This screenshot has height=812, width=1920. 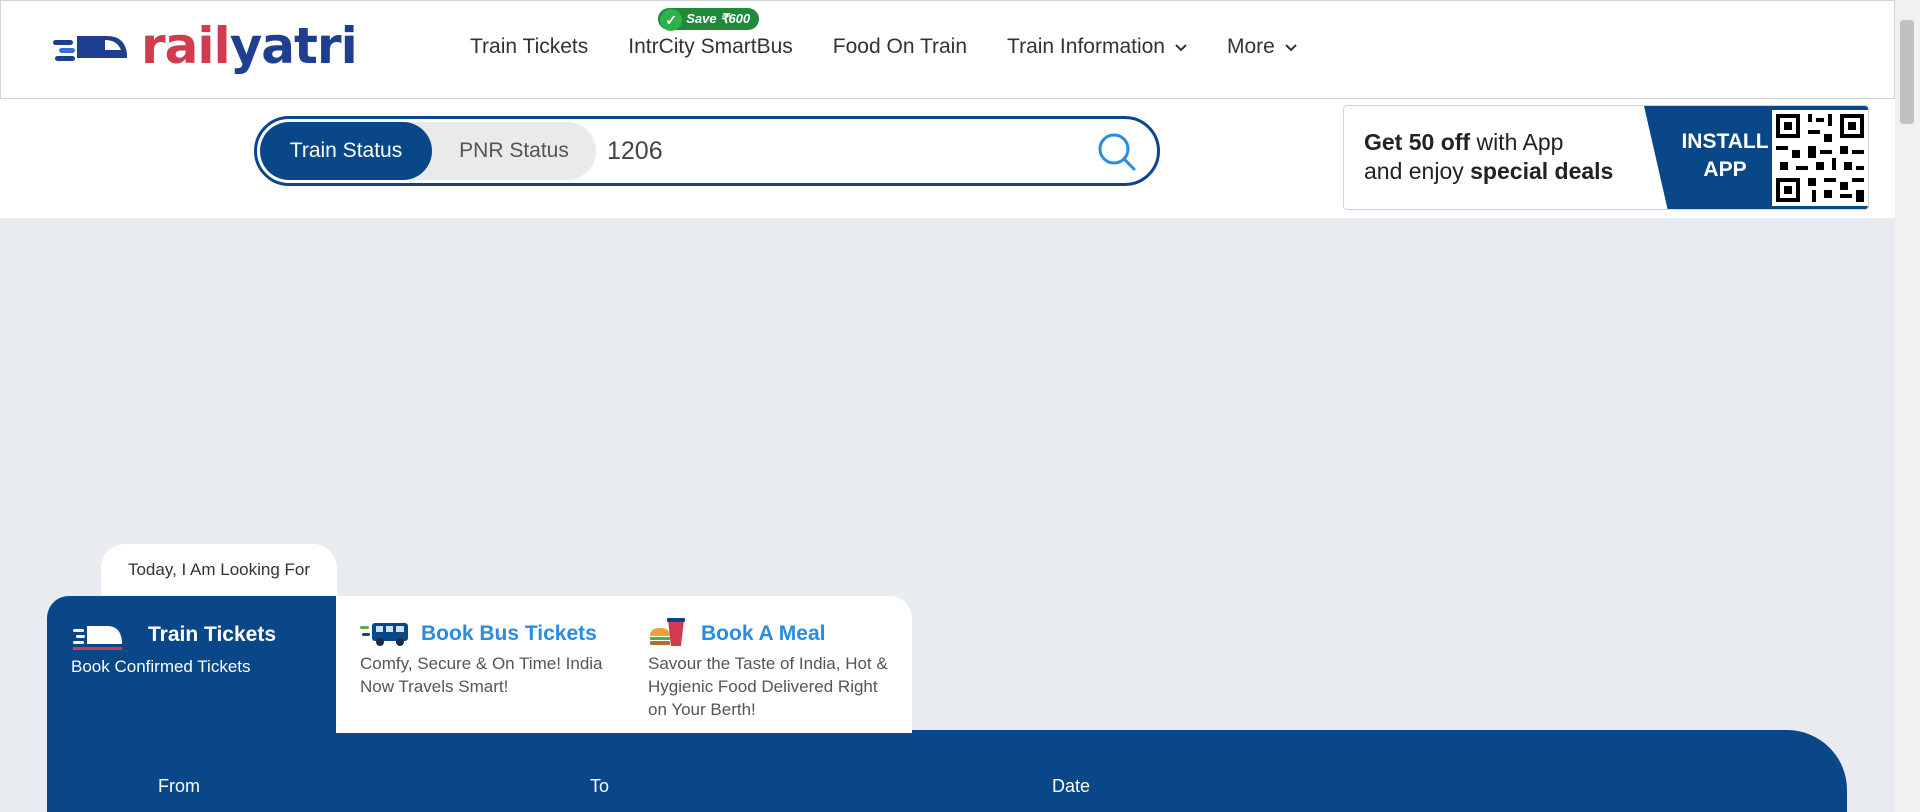 I want to click on status-search-box: Train Status PNR Status, so click(x=707, y=151).